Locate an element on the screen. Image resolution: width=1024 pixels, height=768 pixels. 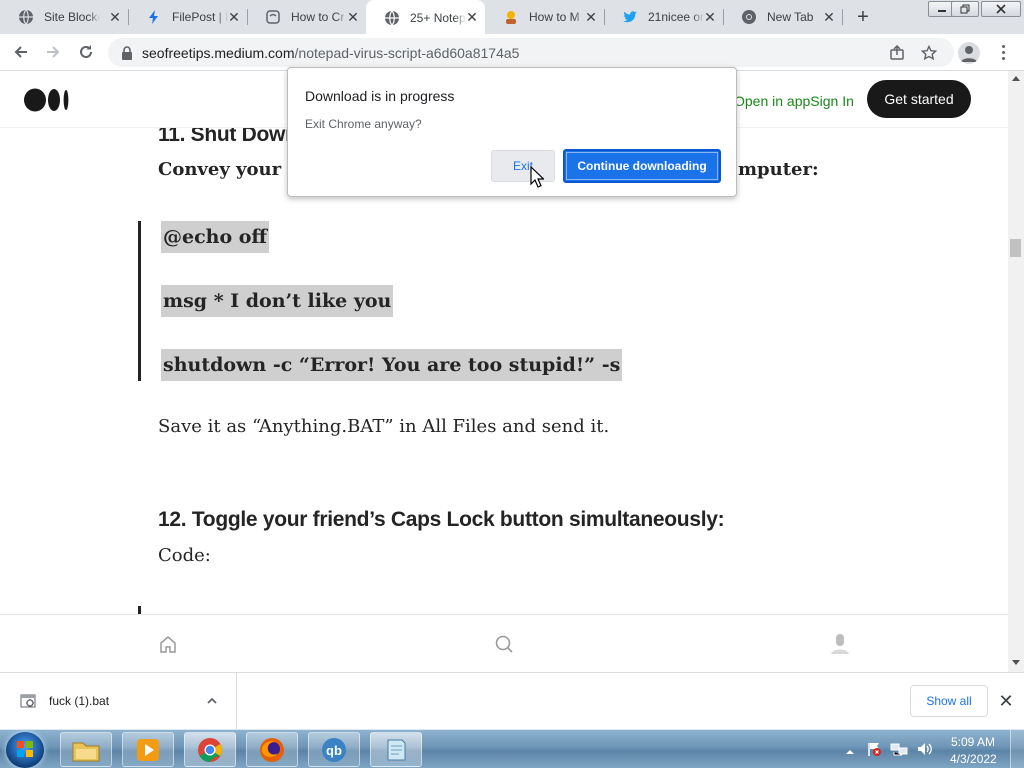
forward-arrow-icon is located at coordinates (53, 52).